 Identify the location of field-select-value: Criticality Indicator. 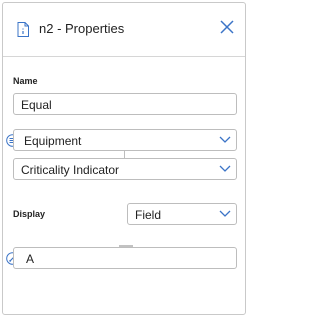
(70, 170).